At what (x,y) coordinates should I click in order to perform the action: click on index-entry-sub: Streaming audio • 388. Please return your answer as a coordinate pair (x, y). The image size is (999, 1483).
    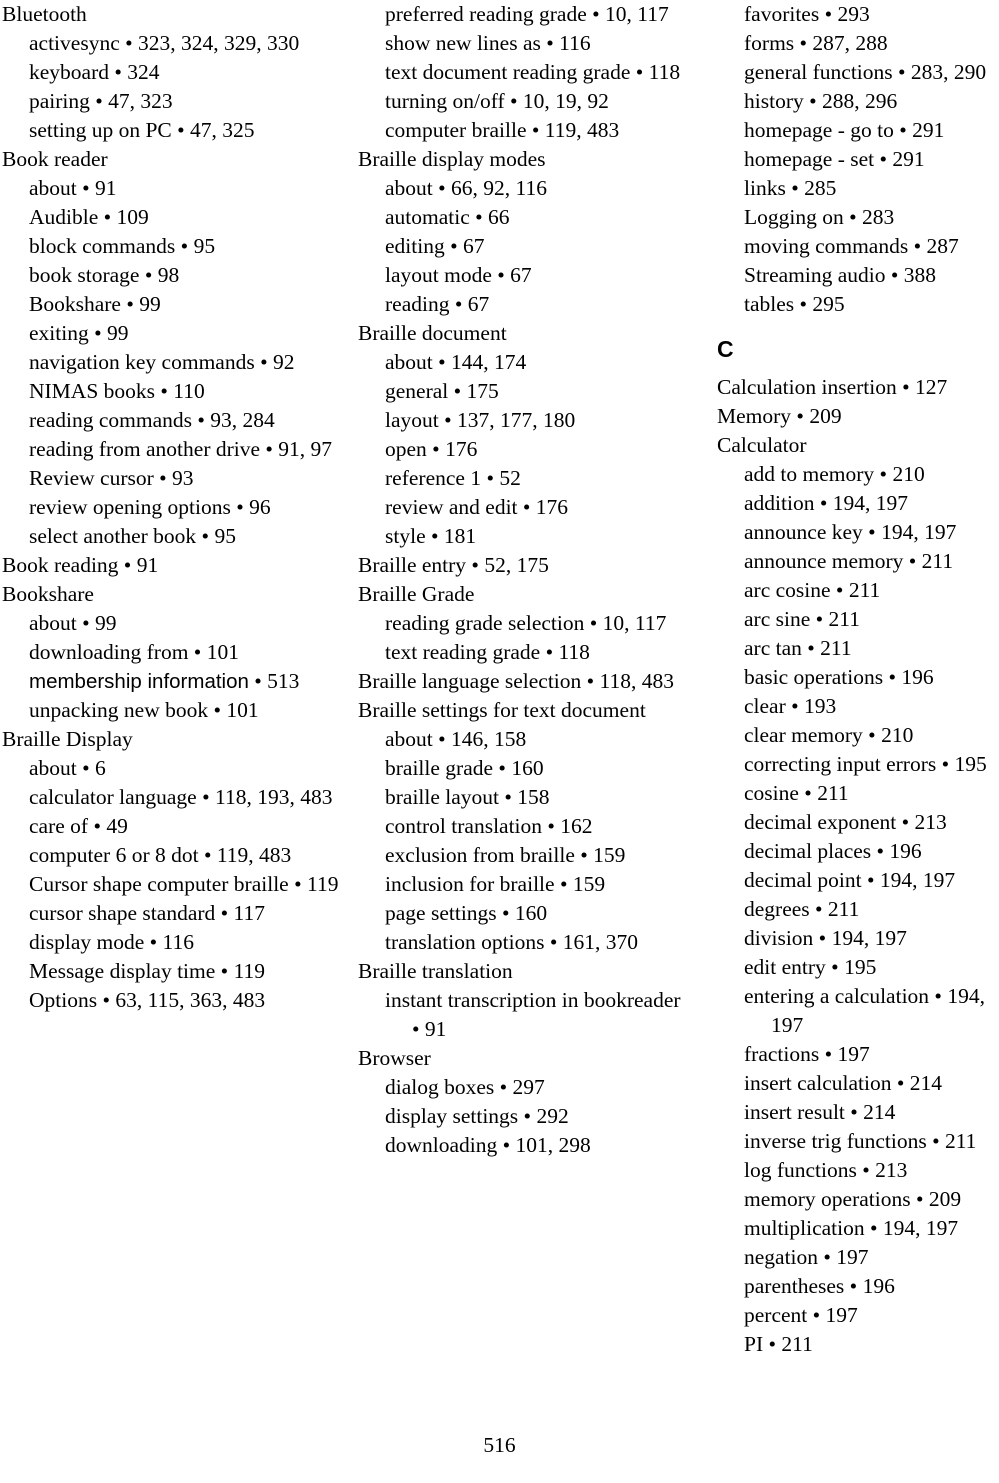
    Looking at the image, I should click on (840, 275).